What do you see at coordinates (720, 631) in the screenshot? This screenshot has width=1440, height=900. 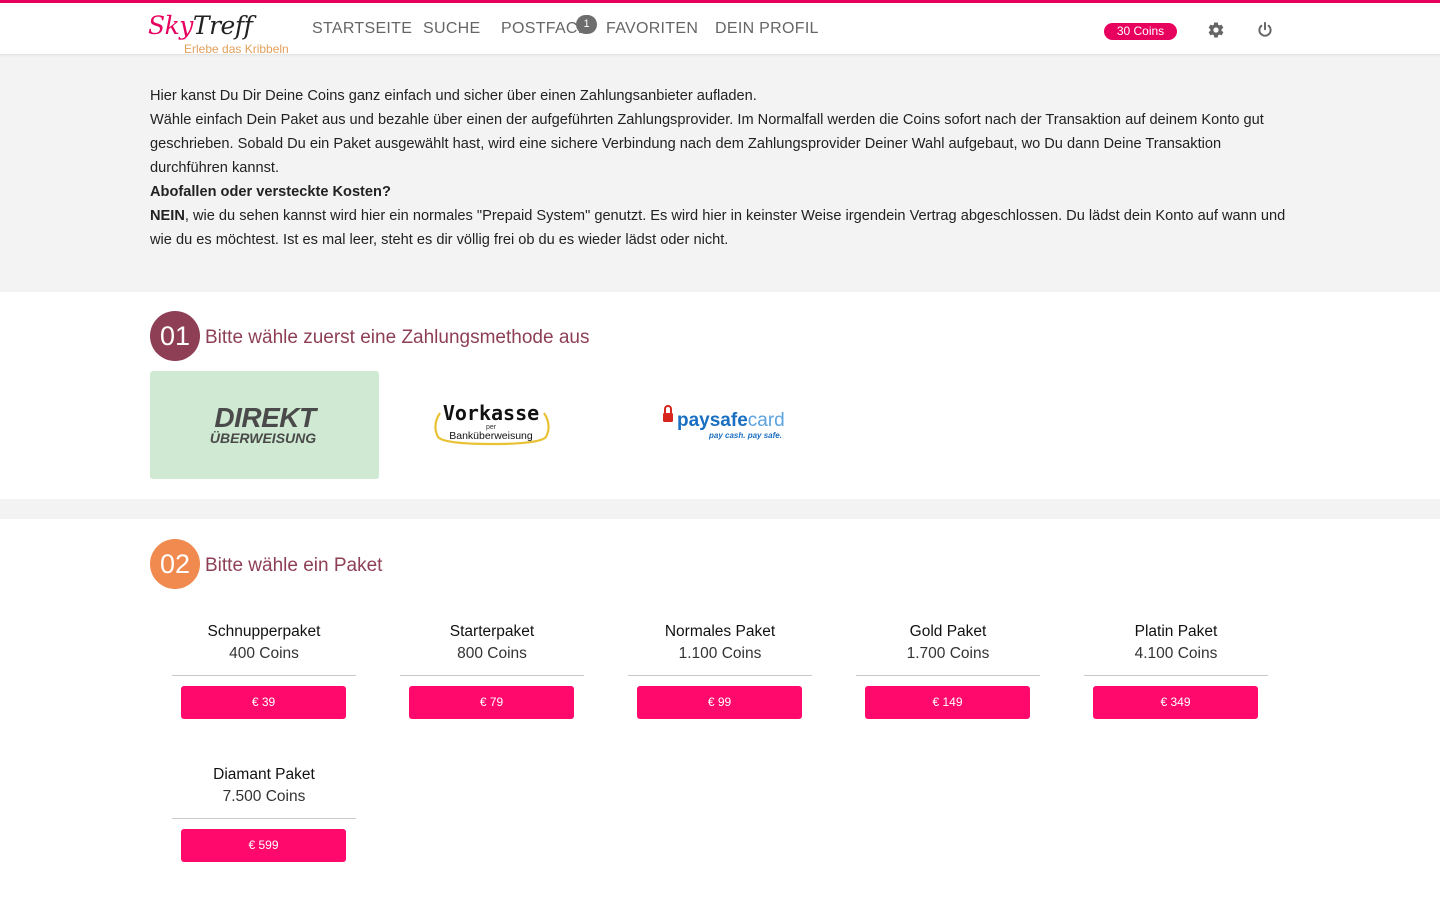 I see `package-name: Normales Paket` at bounding box center [720, 631].